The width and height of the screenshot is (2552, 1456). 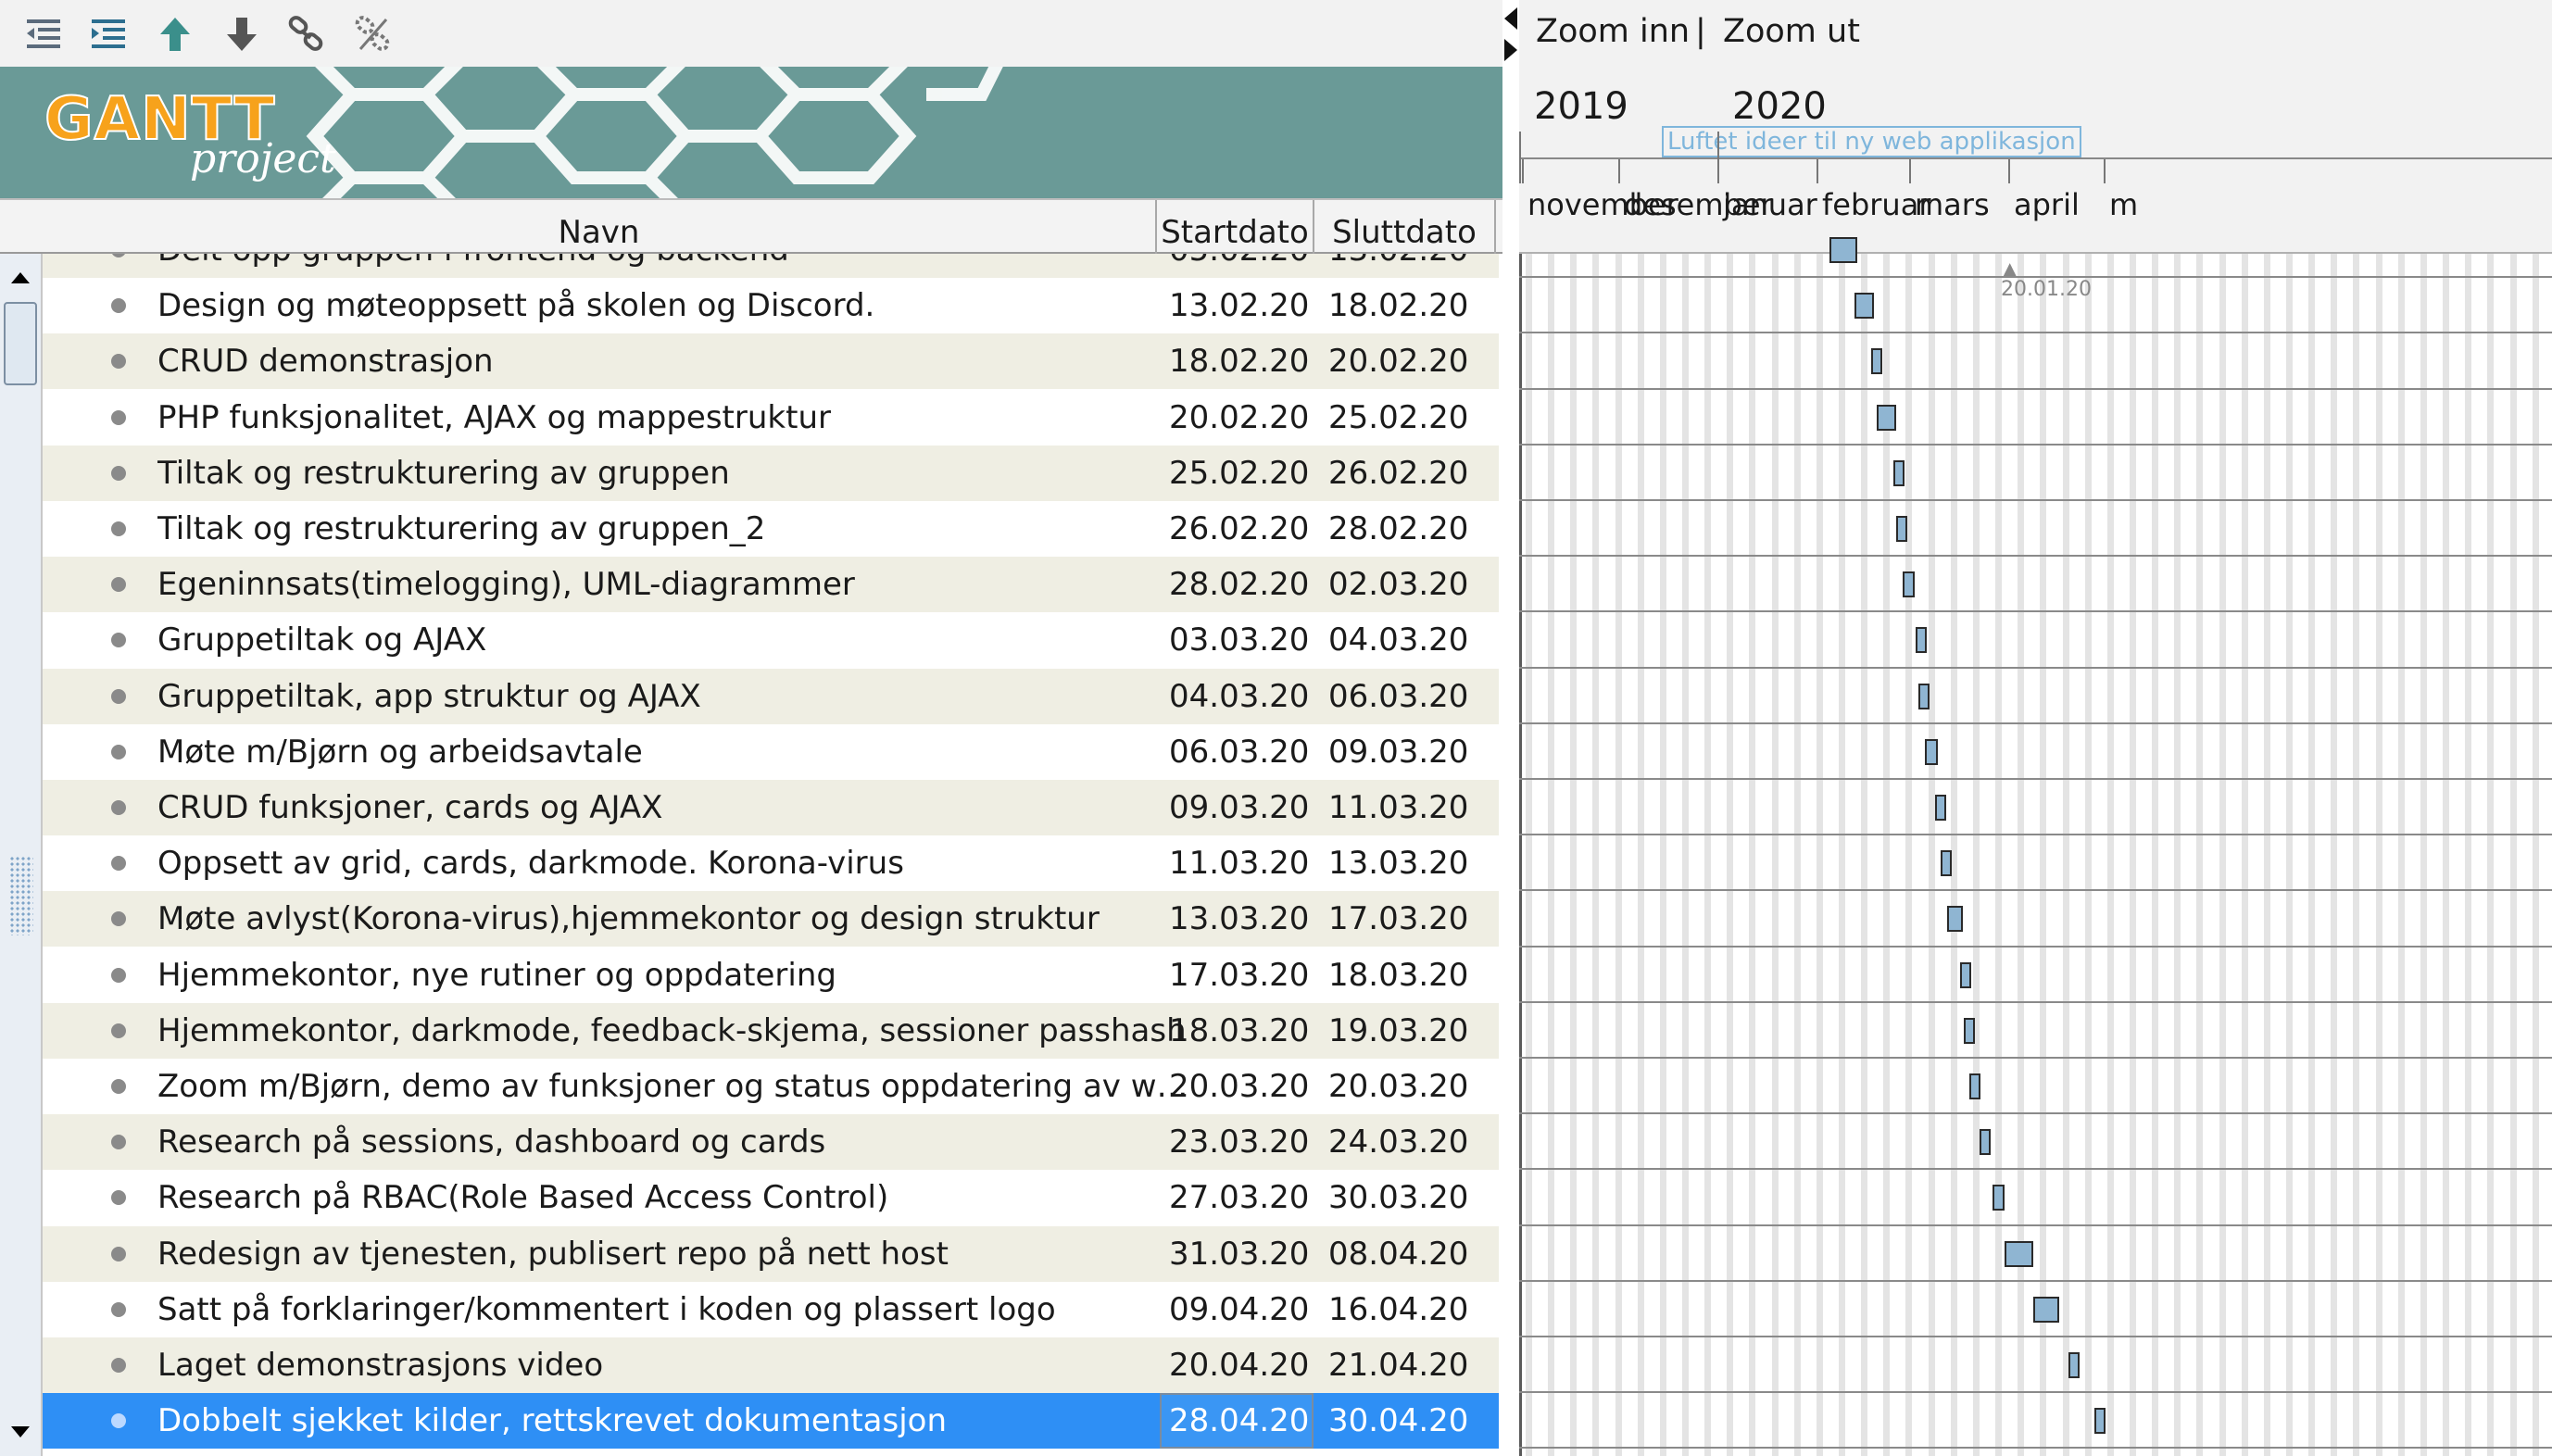 What do you see at coordinates (1243, 418) in the screenshot?
I see `task-start-date: 20.02.20` at bounding box center [1243, 418].